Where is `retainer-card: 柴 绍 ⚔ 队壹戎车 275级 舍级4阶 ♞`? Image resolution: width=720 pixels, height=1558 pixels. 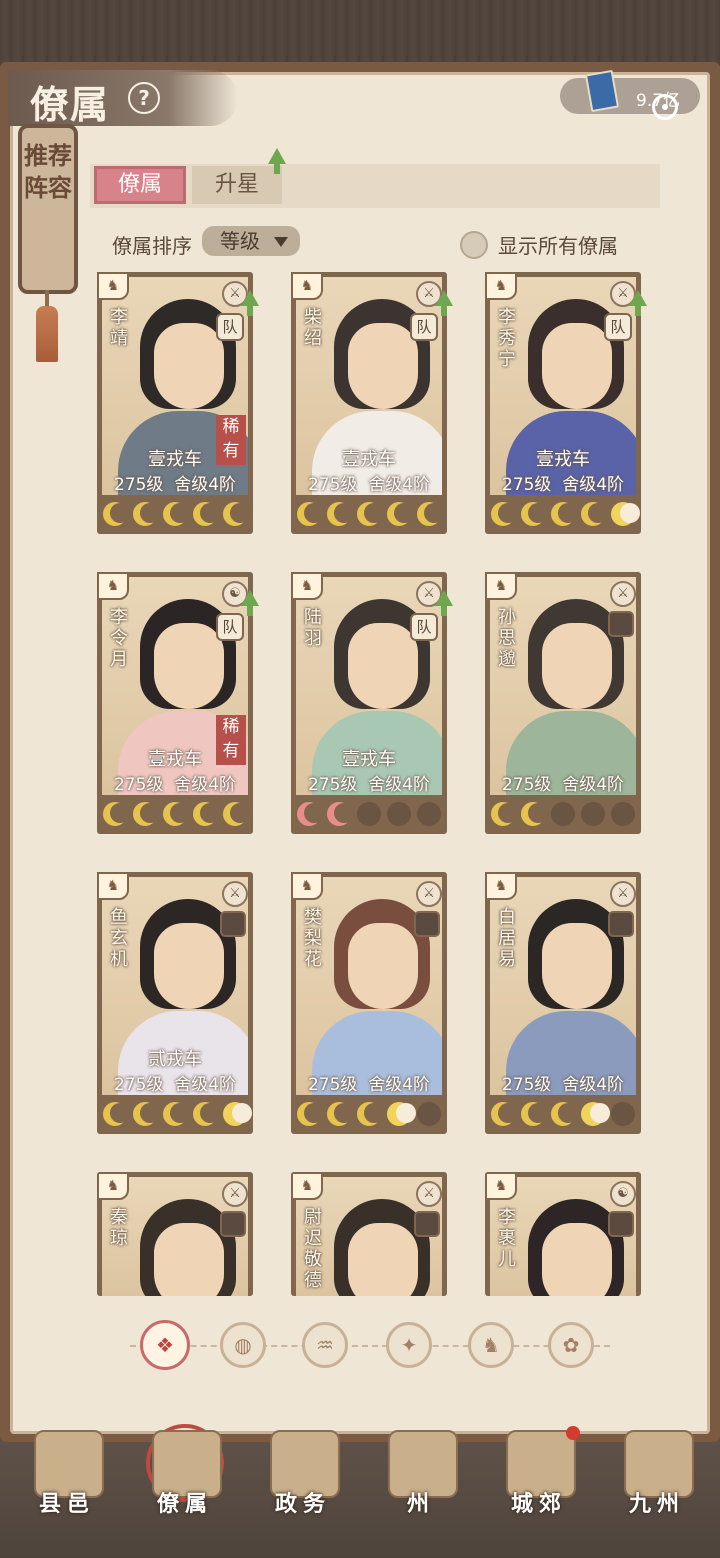 retainer-card: 柴 绍 ⚔ 队壹戎车 275级 舍级4阶 ♞ is located at coordinates (369, 403).